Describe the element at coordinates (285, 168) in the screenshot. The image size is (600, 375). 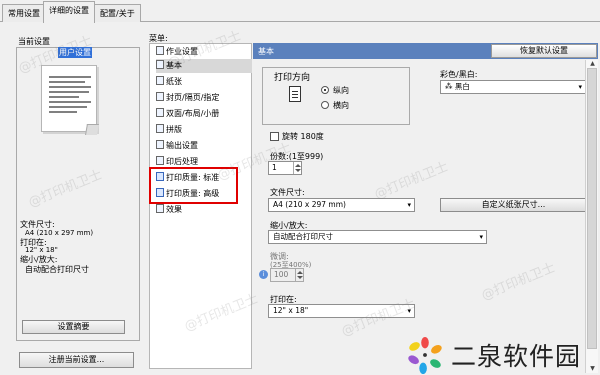
I see `copies-input: 1` at that location.